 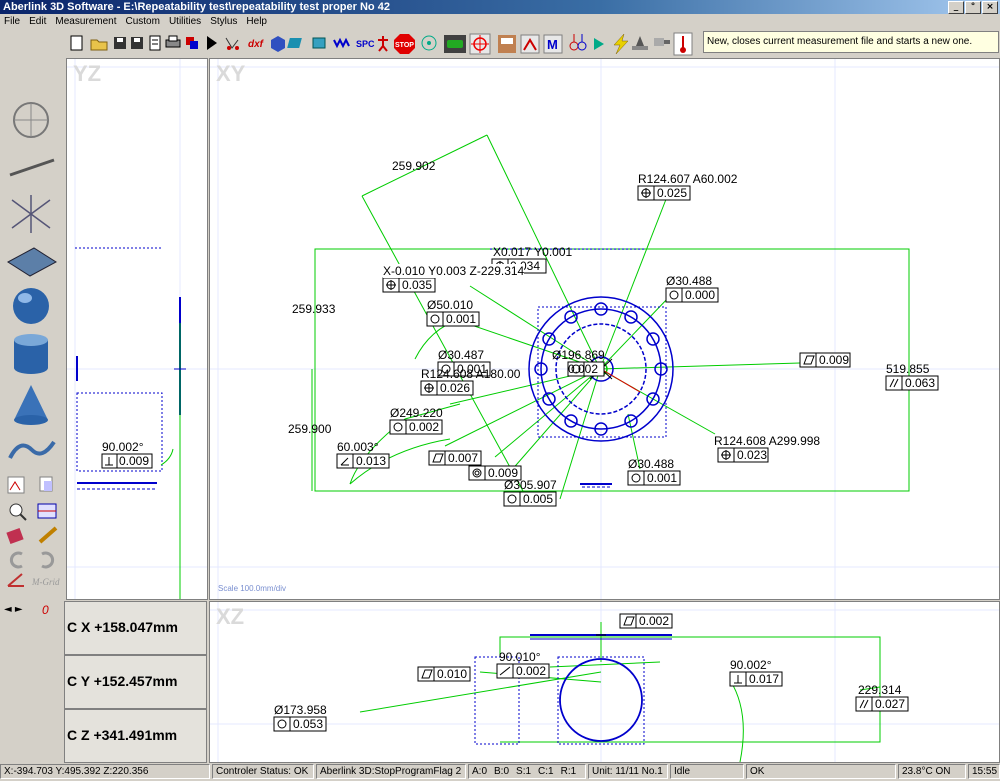 I want to click on xy-tol-0-001-a: 0.001, so click(x=461, y=319).